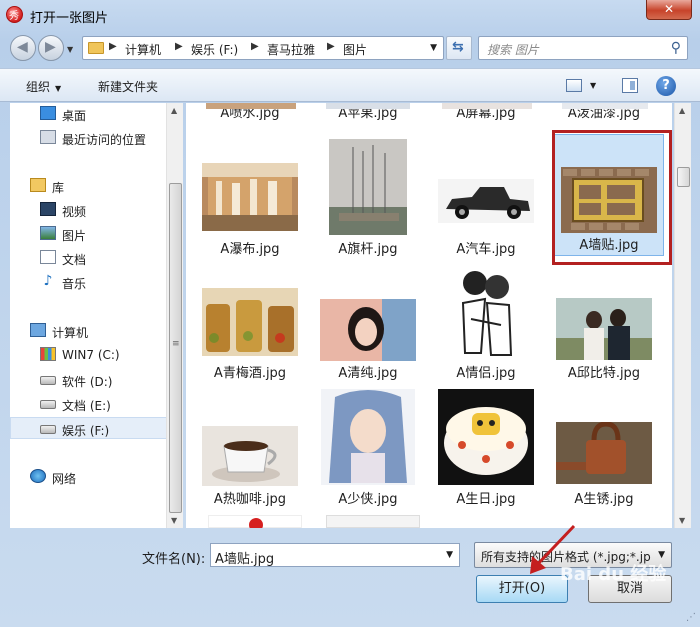 The width and height of the screenshot is (700, 627). I want to click on organize-menu: 组织 ▼, so click(43, 86).